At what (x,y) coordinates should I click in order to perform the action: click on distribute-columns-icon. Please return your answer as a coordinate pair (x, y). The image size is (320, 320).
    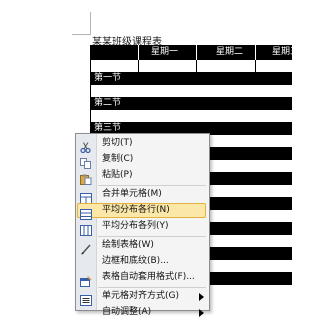
    Looking at the image, I should click on (86, 228).